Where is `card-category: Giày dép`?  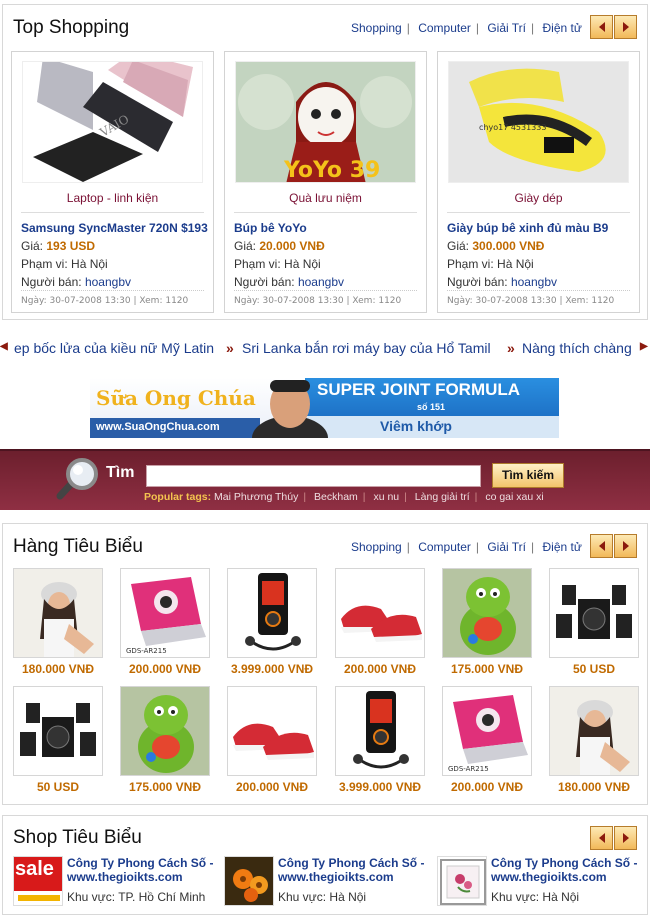 card-category: Giày dép is located at coordinates (538, 198).